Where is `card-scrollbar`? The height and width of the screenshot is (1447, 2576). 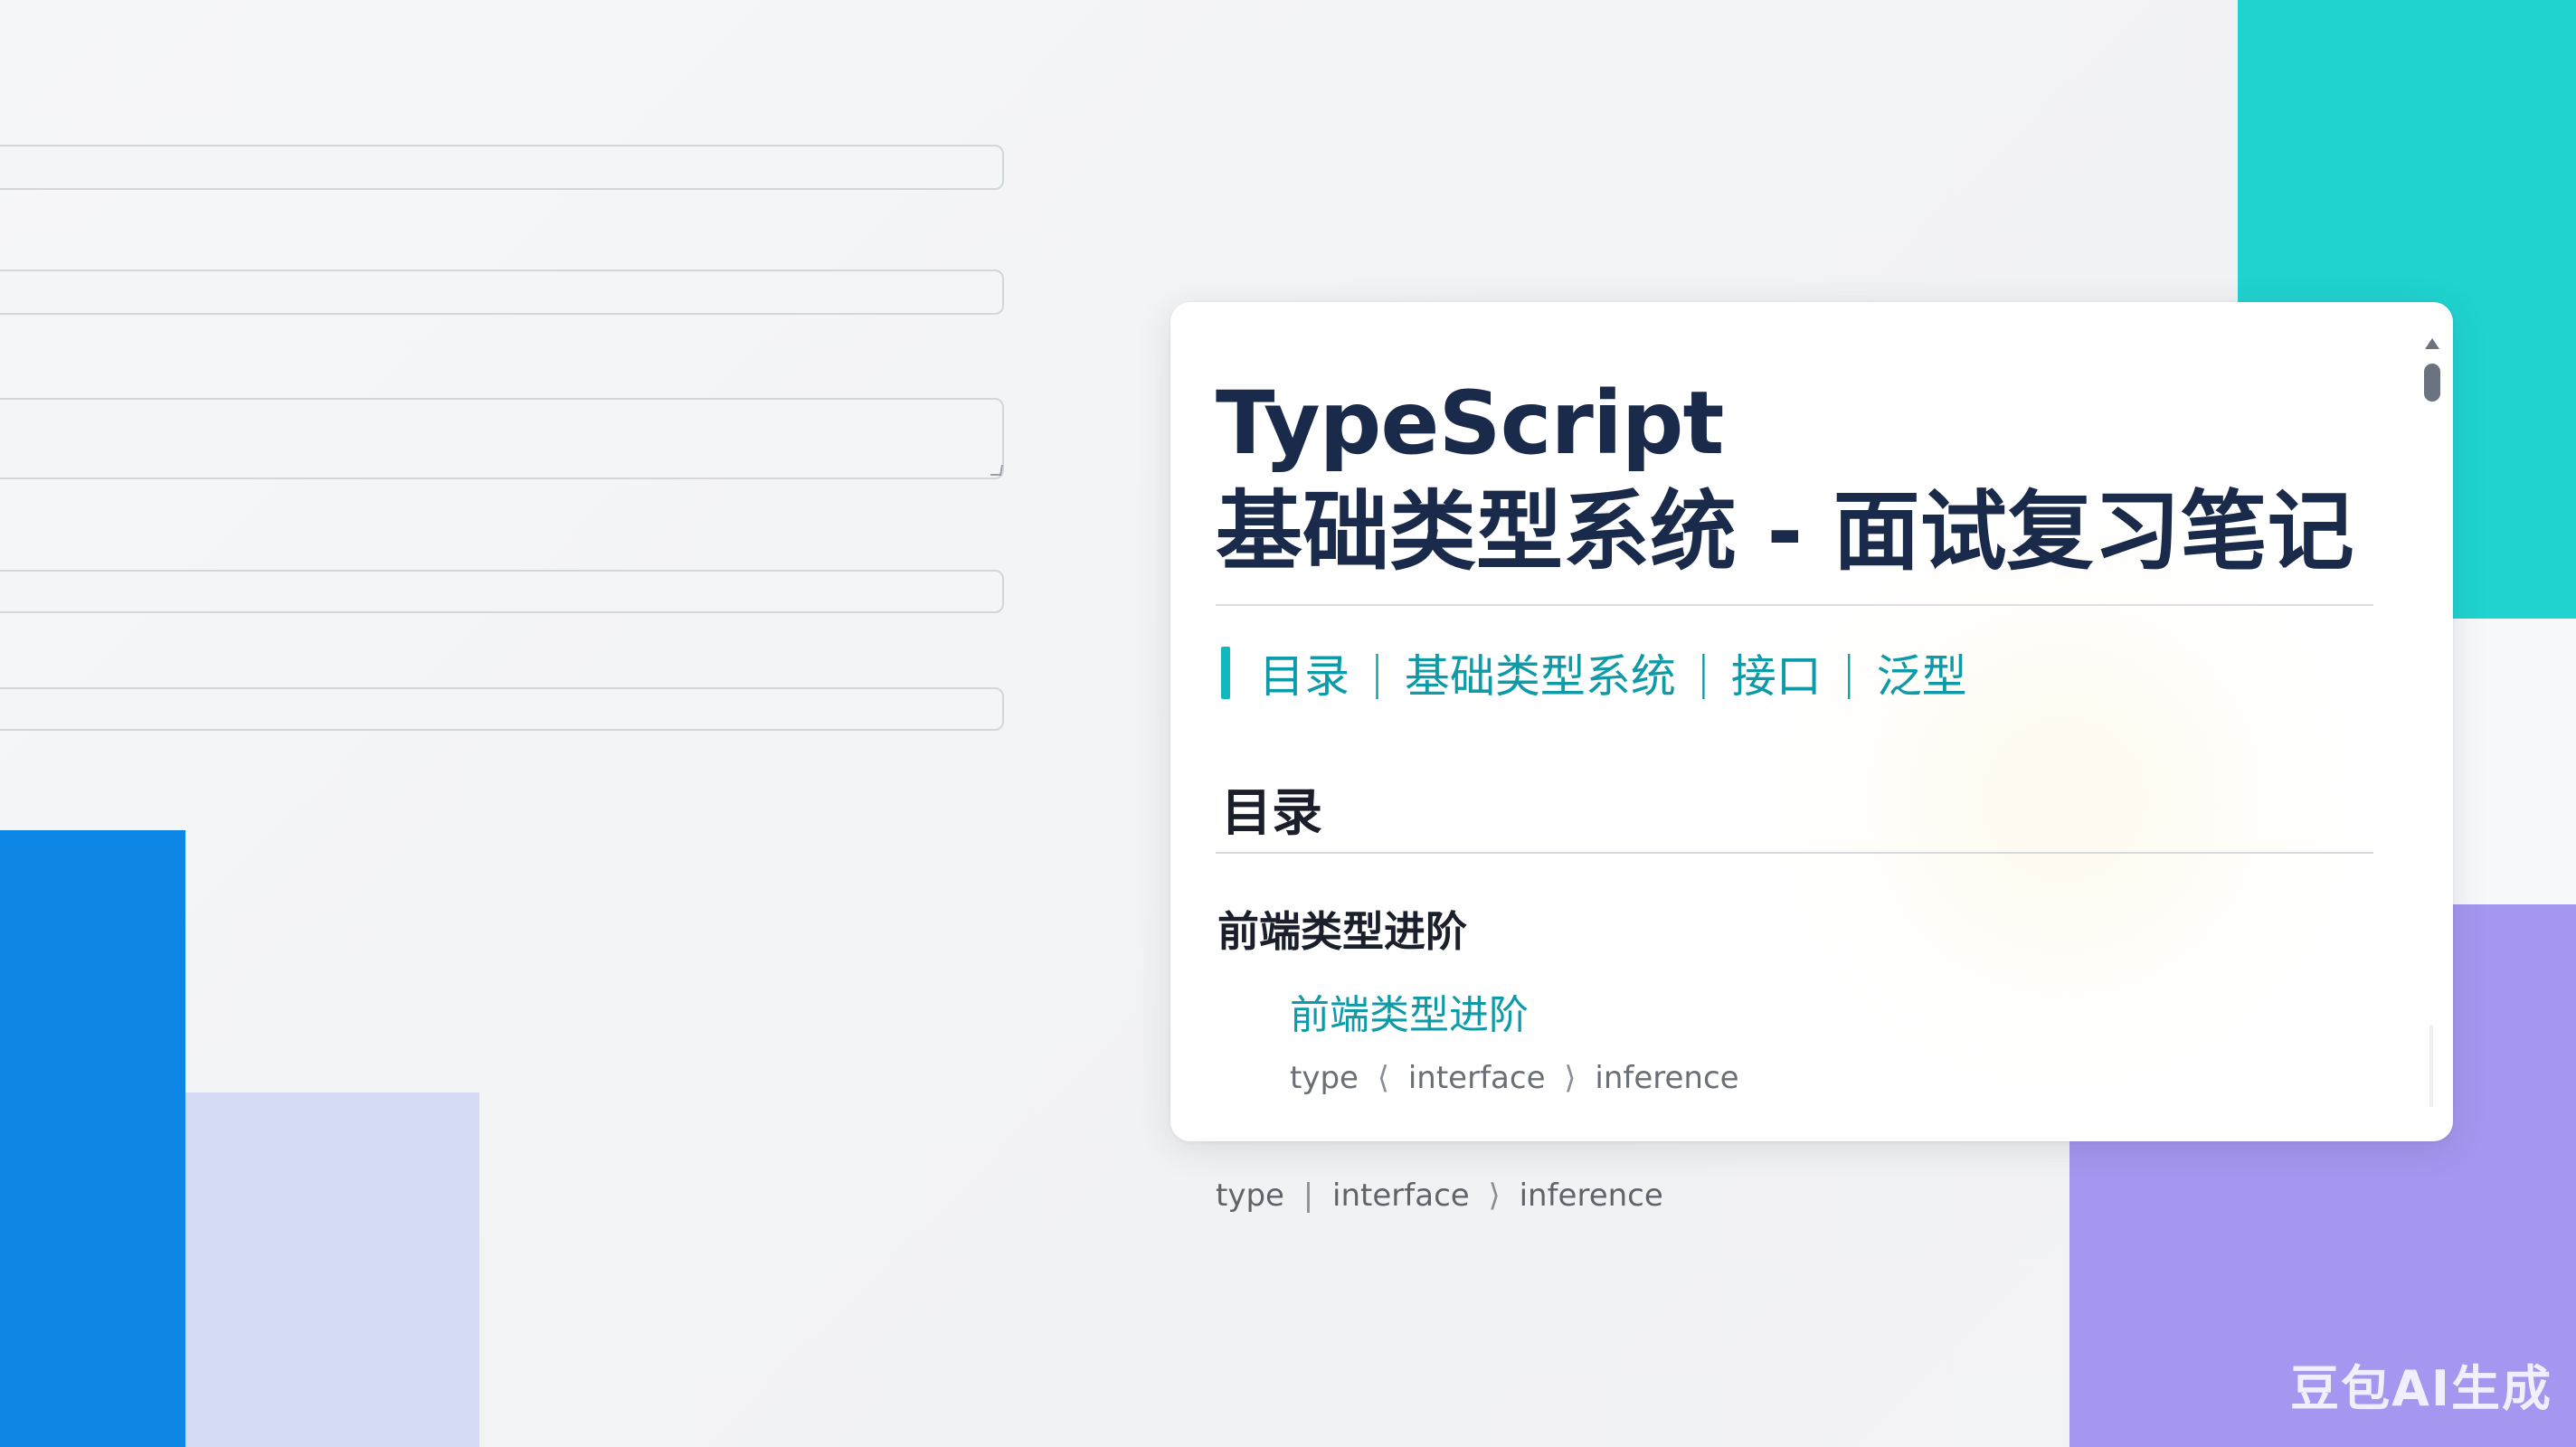 card-scrollbar is located at coordinates (2432, 722).